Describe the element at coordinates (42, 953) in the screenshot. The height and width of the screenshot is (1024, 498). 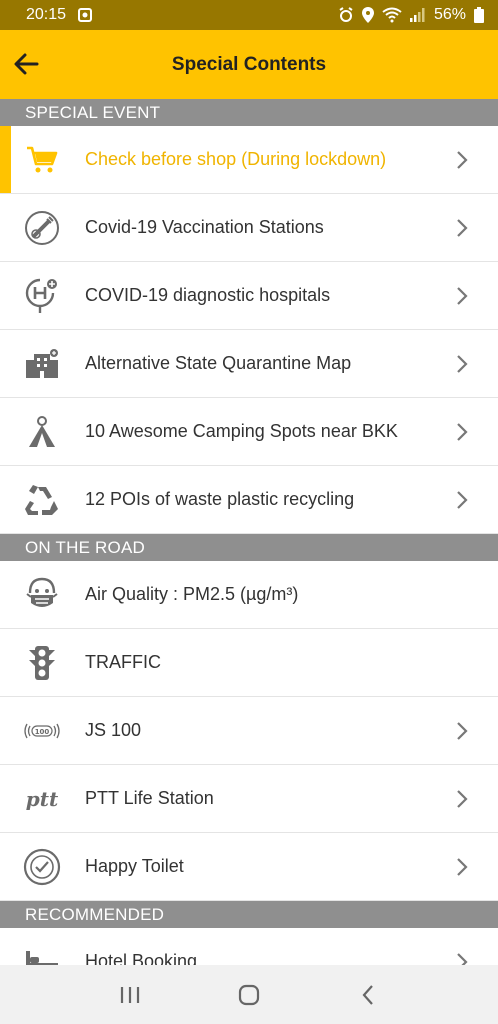
I see `bed-icon` at that location.